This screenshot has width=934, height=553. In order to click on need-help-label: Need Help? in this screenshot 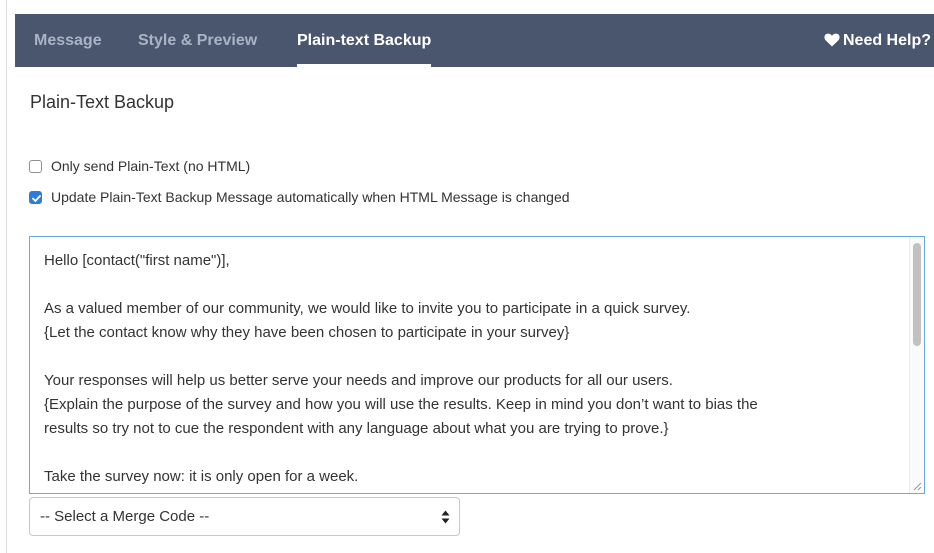, I will do `click(886, 40)`.